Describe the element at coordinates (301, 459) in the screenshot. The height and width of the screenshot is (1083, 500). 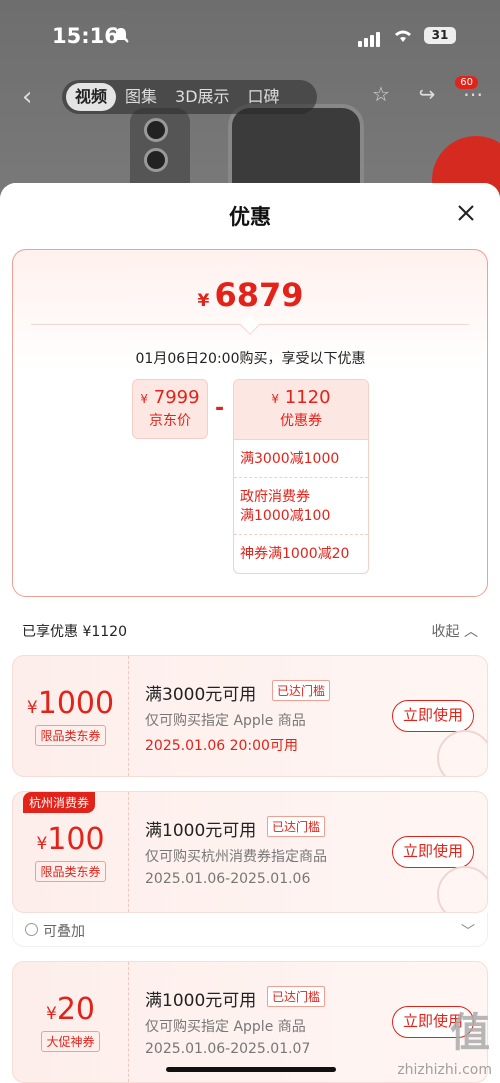
I see `coupon-breakdown-item: 满3000减1000` at that location.